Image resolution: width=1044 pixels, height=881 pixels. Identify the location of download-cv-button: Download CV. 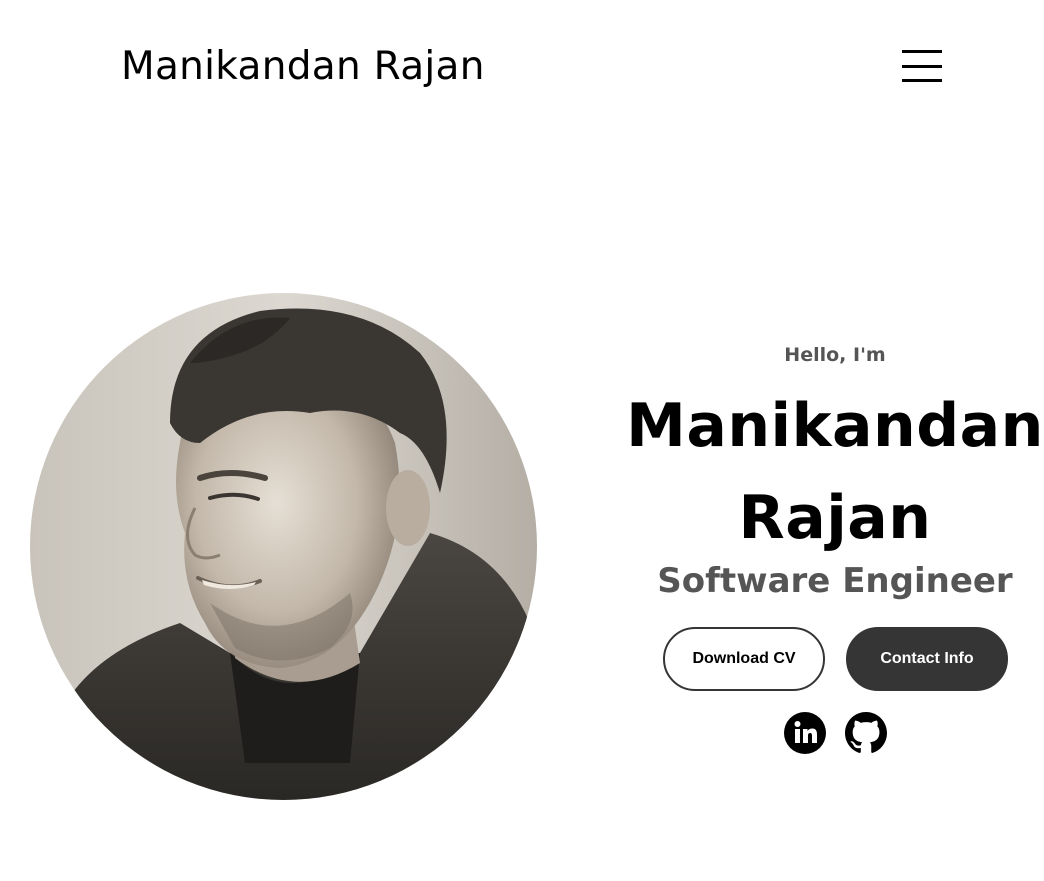
(744, 659).